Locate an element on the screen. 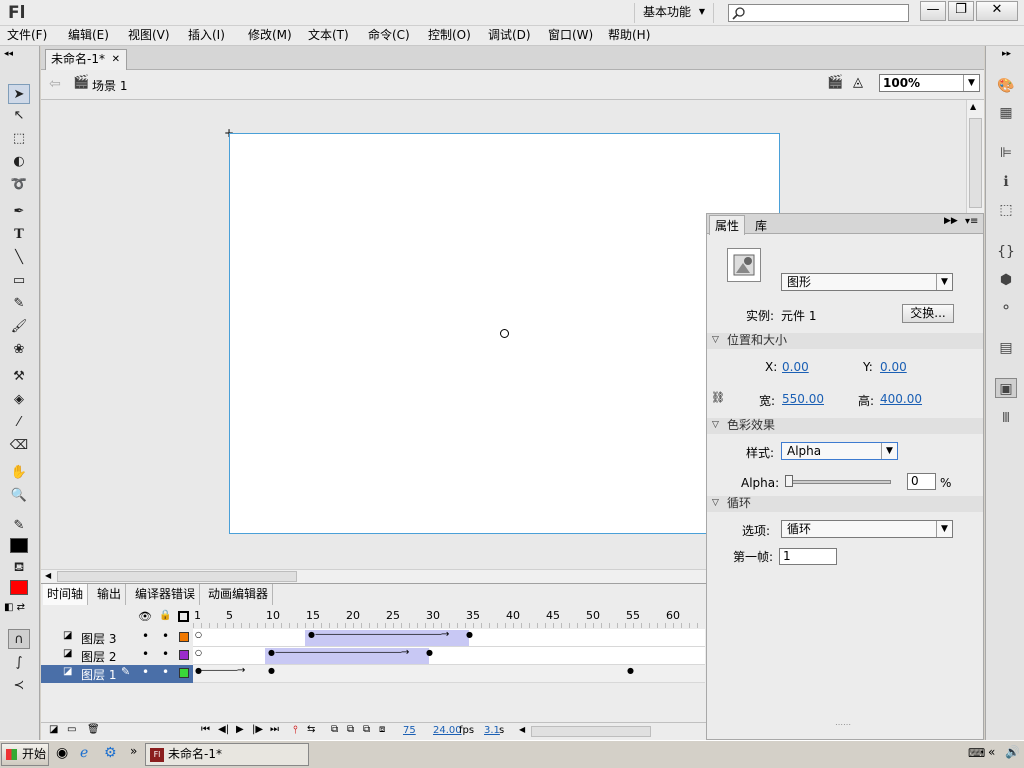 This screenshot has height=768, width=1024. tab-timeline: 时间轴 is located at coordinates (66, 594).